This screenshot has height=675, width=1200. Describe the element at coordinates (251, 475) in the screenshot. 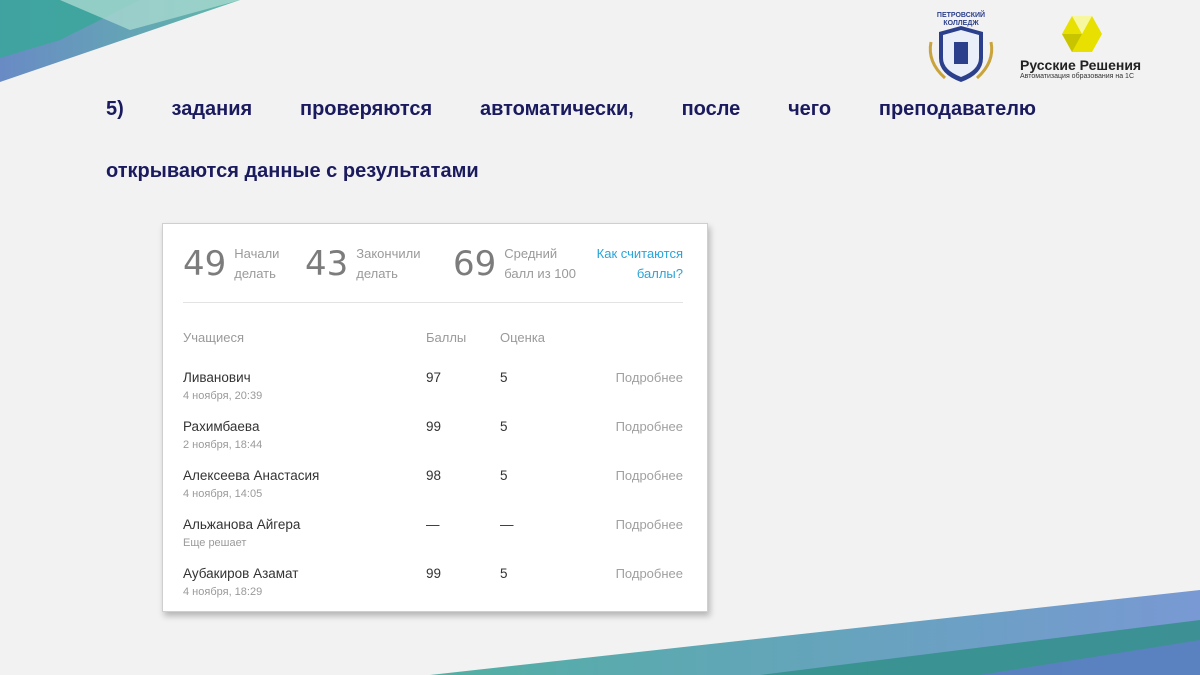

I see `student-name: Алексеева Анастасия` at that location.